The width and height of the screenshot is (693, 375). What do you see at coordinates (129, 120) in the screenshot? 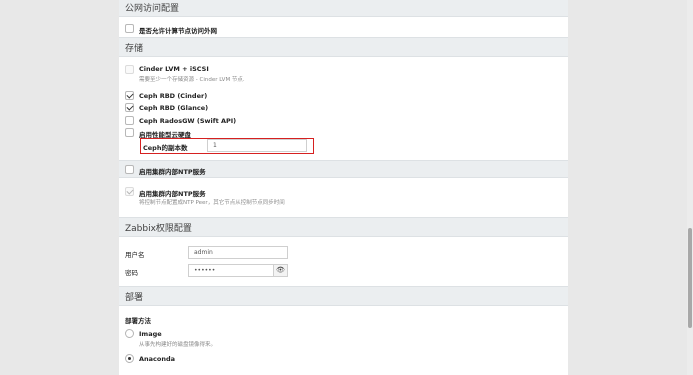
I see `ceph-radosgw-checkbox` at bounding box center [129, 120].